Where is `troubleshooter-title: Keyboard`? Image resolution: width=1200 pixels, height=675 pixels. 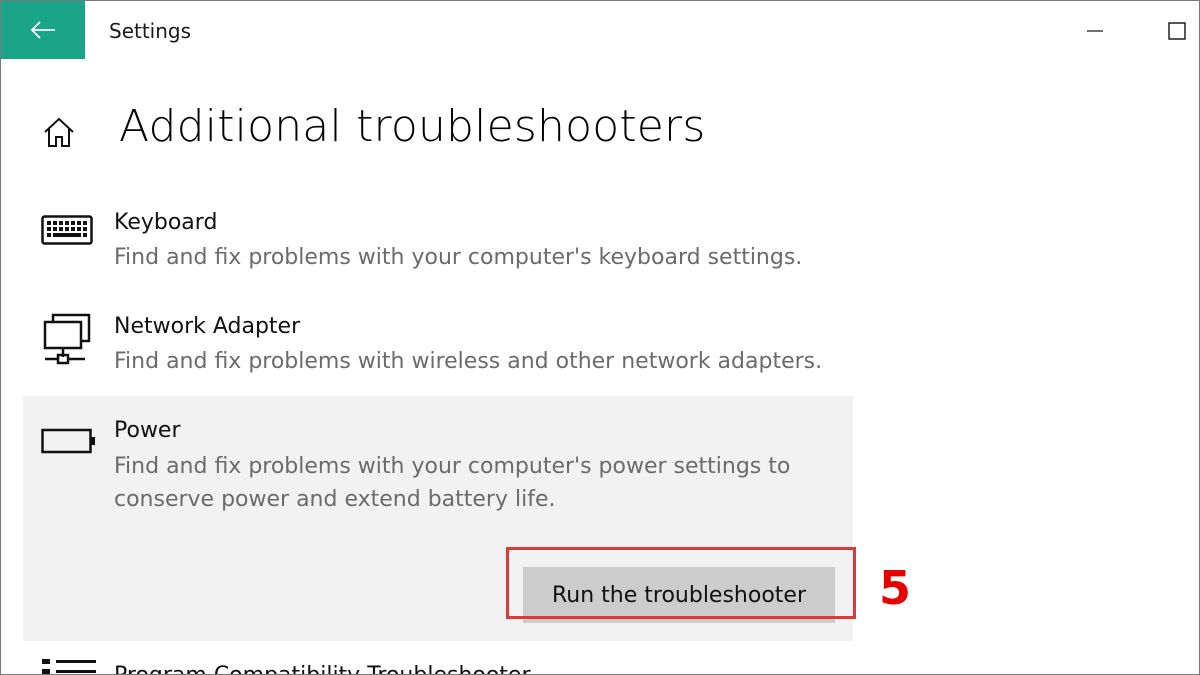
troubleshooter-title: Keyboard is located at coordinates (166, 222).